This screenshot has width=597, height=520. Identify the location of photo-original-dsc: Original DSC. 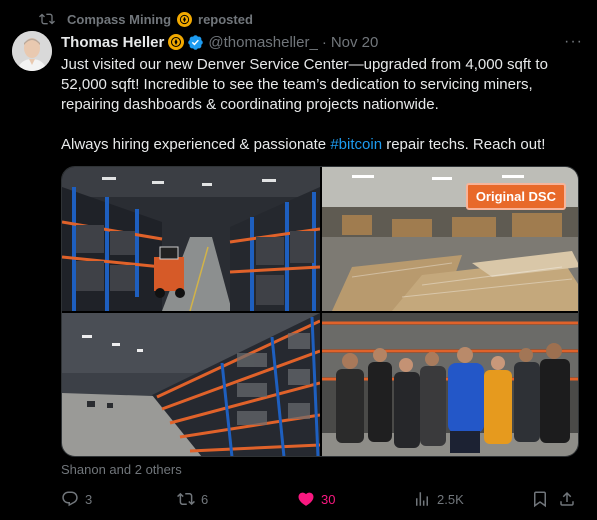
(450, 239).